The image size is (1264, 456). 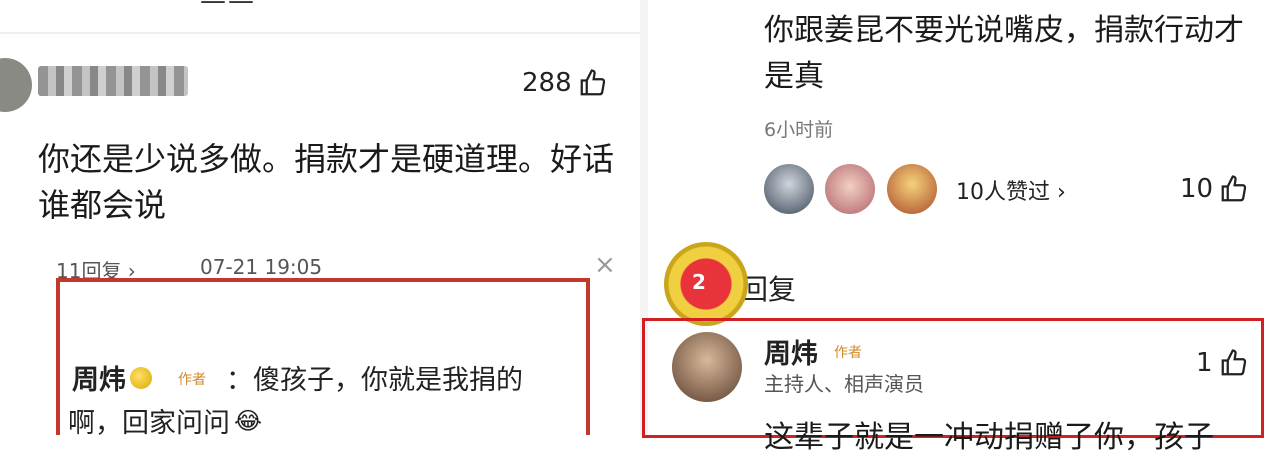 I want to click on top-strip: ——, so click(x=320, y=17).